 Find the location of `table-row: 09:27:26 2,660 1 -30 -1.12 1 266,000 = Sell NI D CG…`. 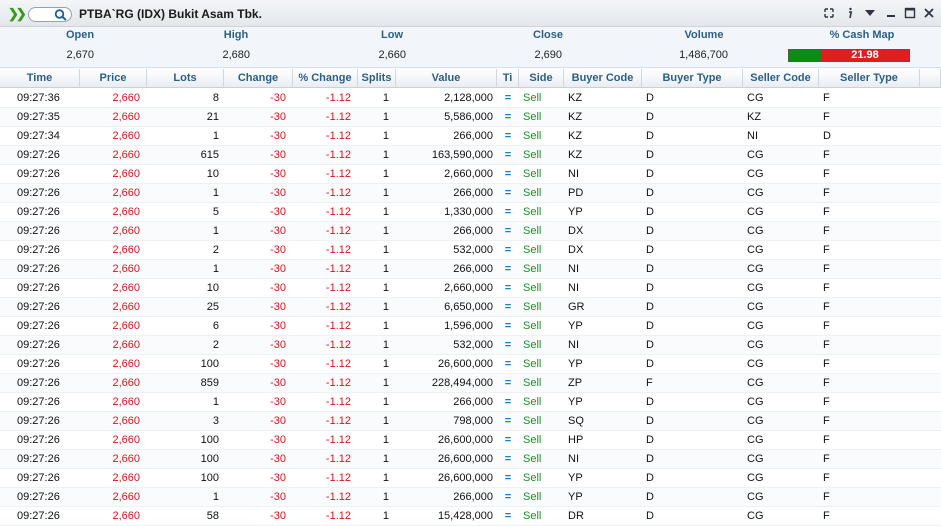

table-row: 09:27:26 2,660 1 -30 -1.12 1 266,000 = Sell NI D CG… is located at coordinates (470, 269).